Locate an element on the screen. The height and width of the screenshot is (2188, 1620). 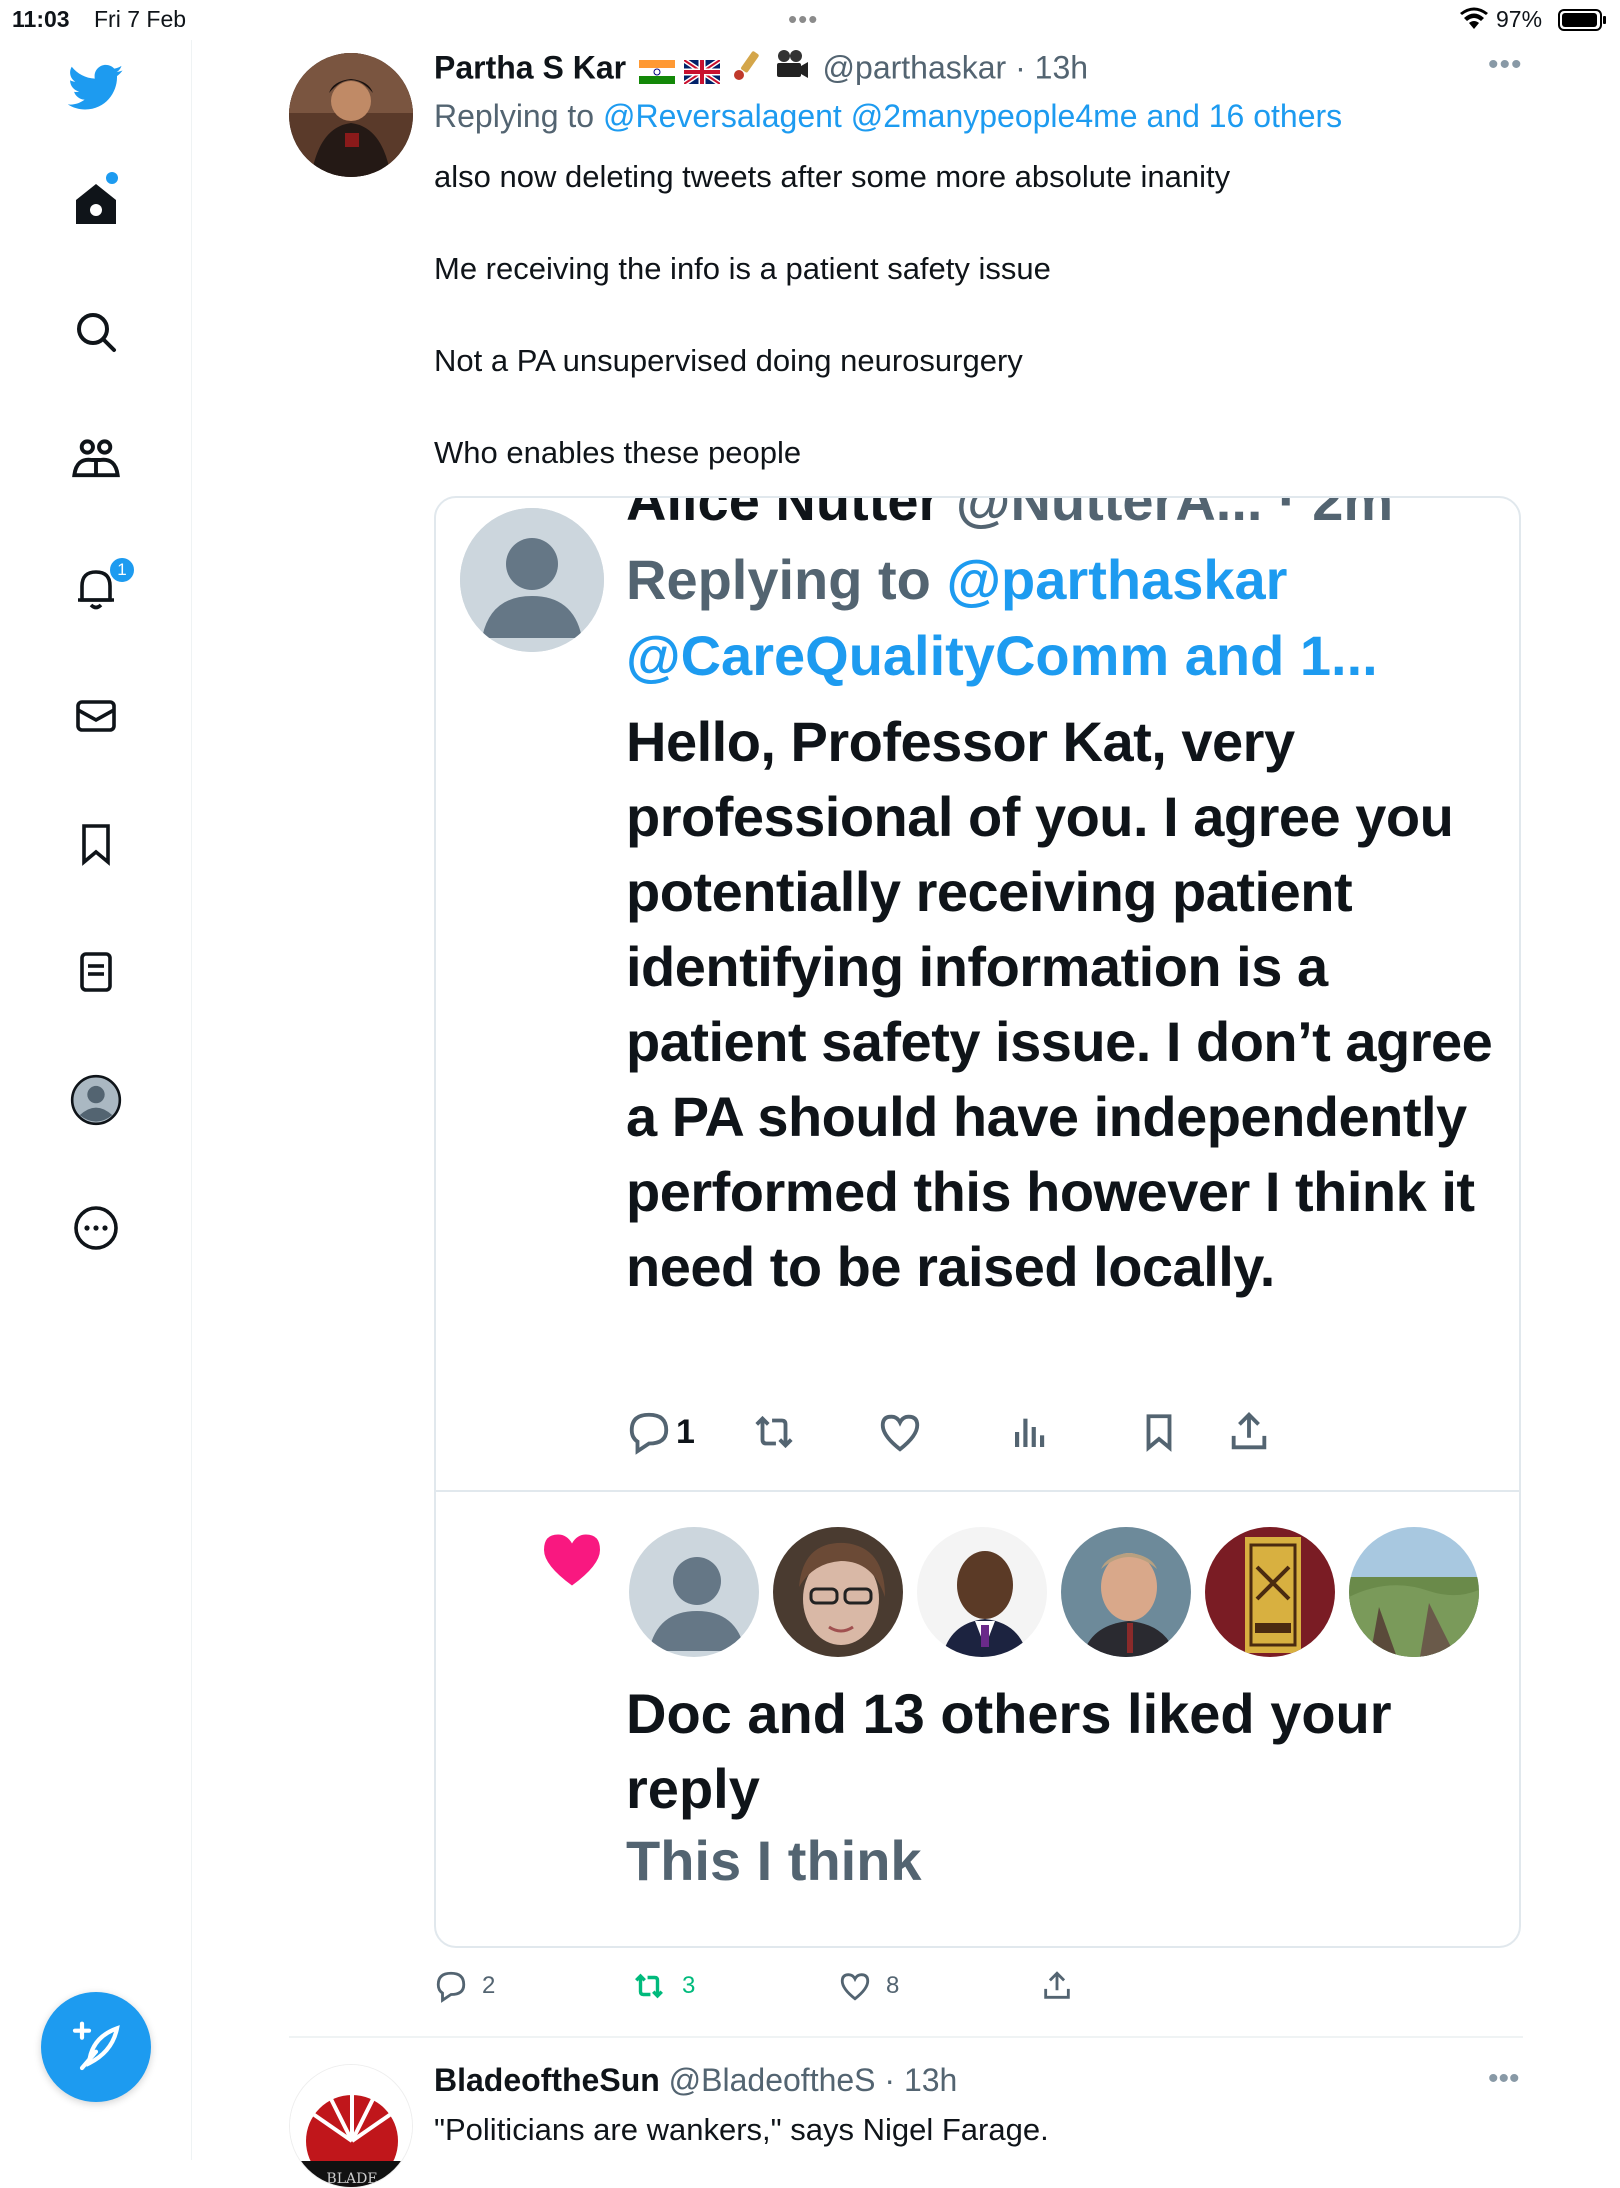
share-icon is located at coordinates (1057, 1985).